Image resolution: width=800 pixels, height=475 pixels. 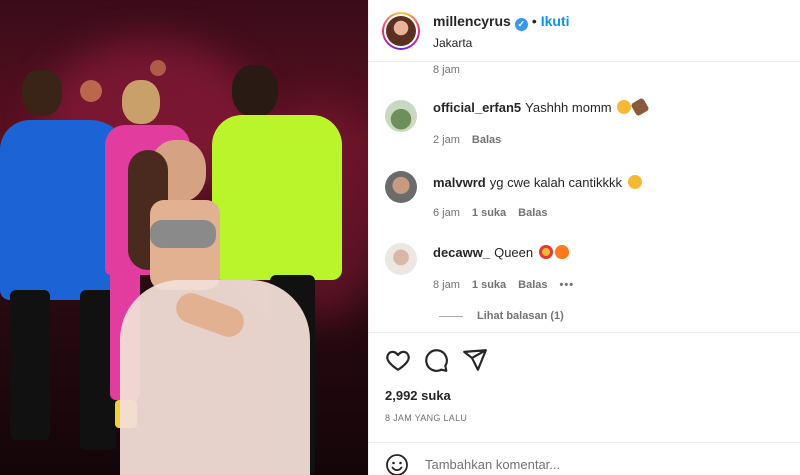 What do you see at coordinates (446, 70) in the screenshot?
I see `caption-time: 8 jam` at bounding box center [446, 70].